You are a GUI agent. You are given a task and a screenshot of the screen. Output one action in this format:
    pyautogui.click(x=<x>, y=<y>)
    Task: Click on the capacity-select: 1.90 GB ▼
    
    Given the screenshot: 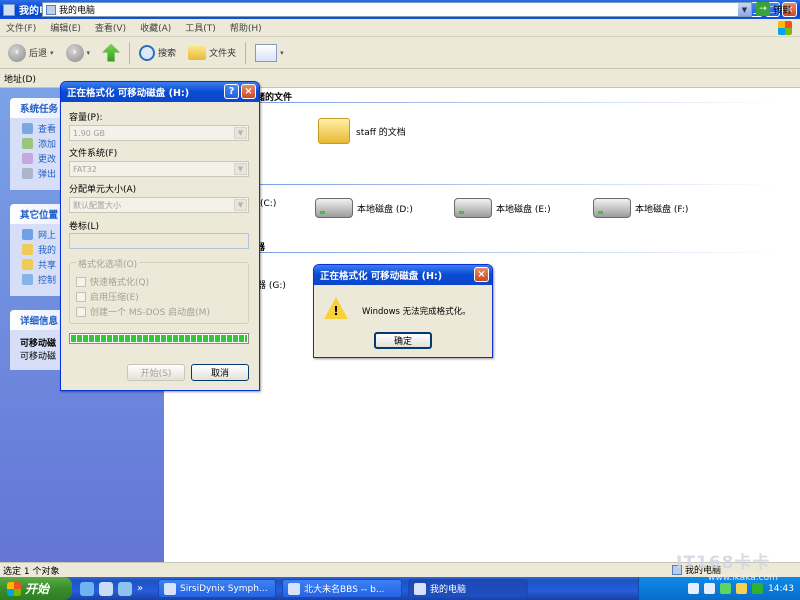 What is the action you would take?
    pyautogui.click(x=159, y=133)
    